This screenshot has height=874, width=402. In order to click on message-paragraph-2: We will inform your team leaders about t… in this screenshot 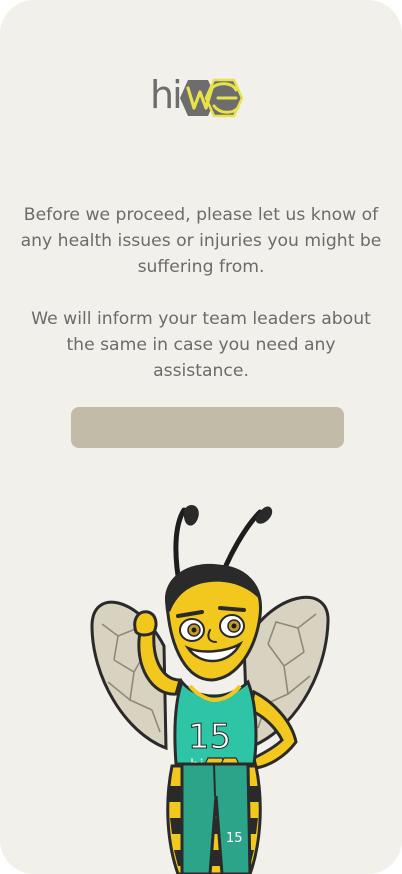, I will do `click(201, 345)`.